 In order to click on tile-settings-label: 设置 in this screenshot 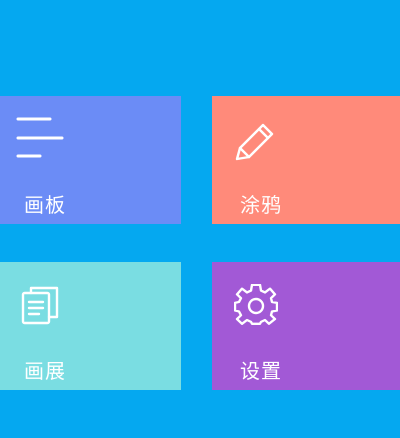, I will do `click(261, 371)`.